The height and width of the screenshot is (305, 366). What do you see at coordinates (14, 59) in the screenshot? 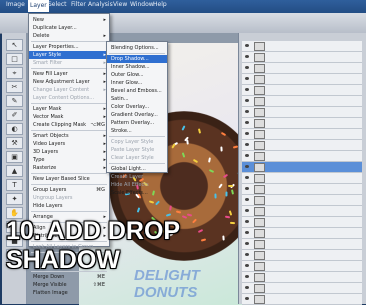
I see `marquee-tool-icon: □` at bounding box center [14, 59].